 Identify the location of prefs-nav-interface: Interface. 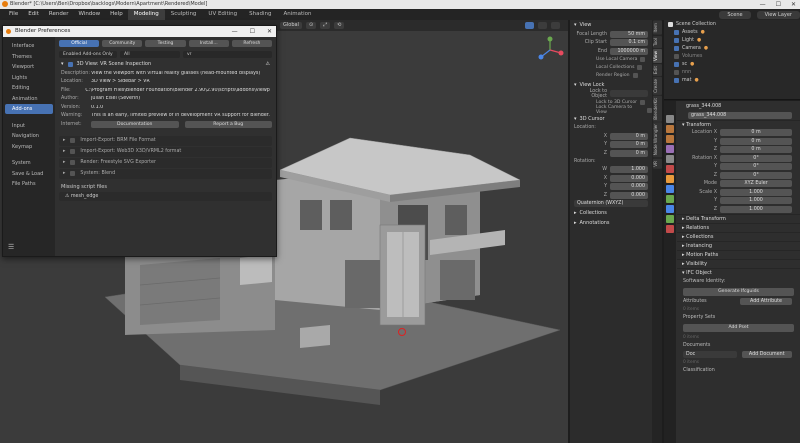
(29, 46).